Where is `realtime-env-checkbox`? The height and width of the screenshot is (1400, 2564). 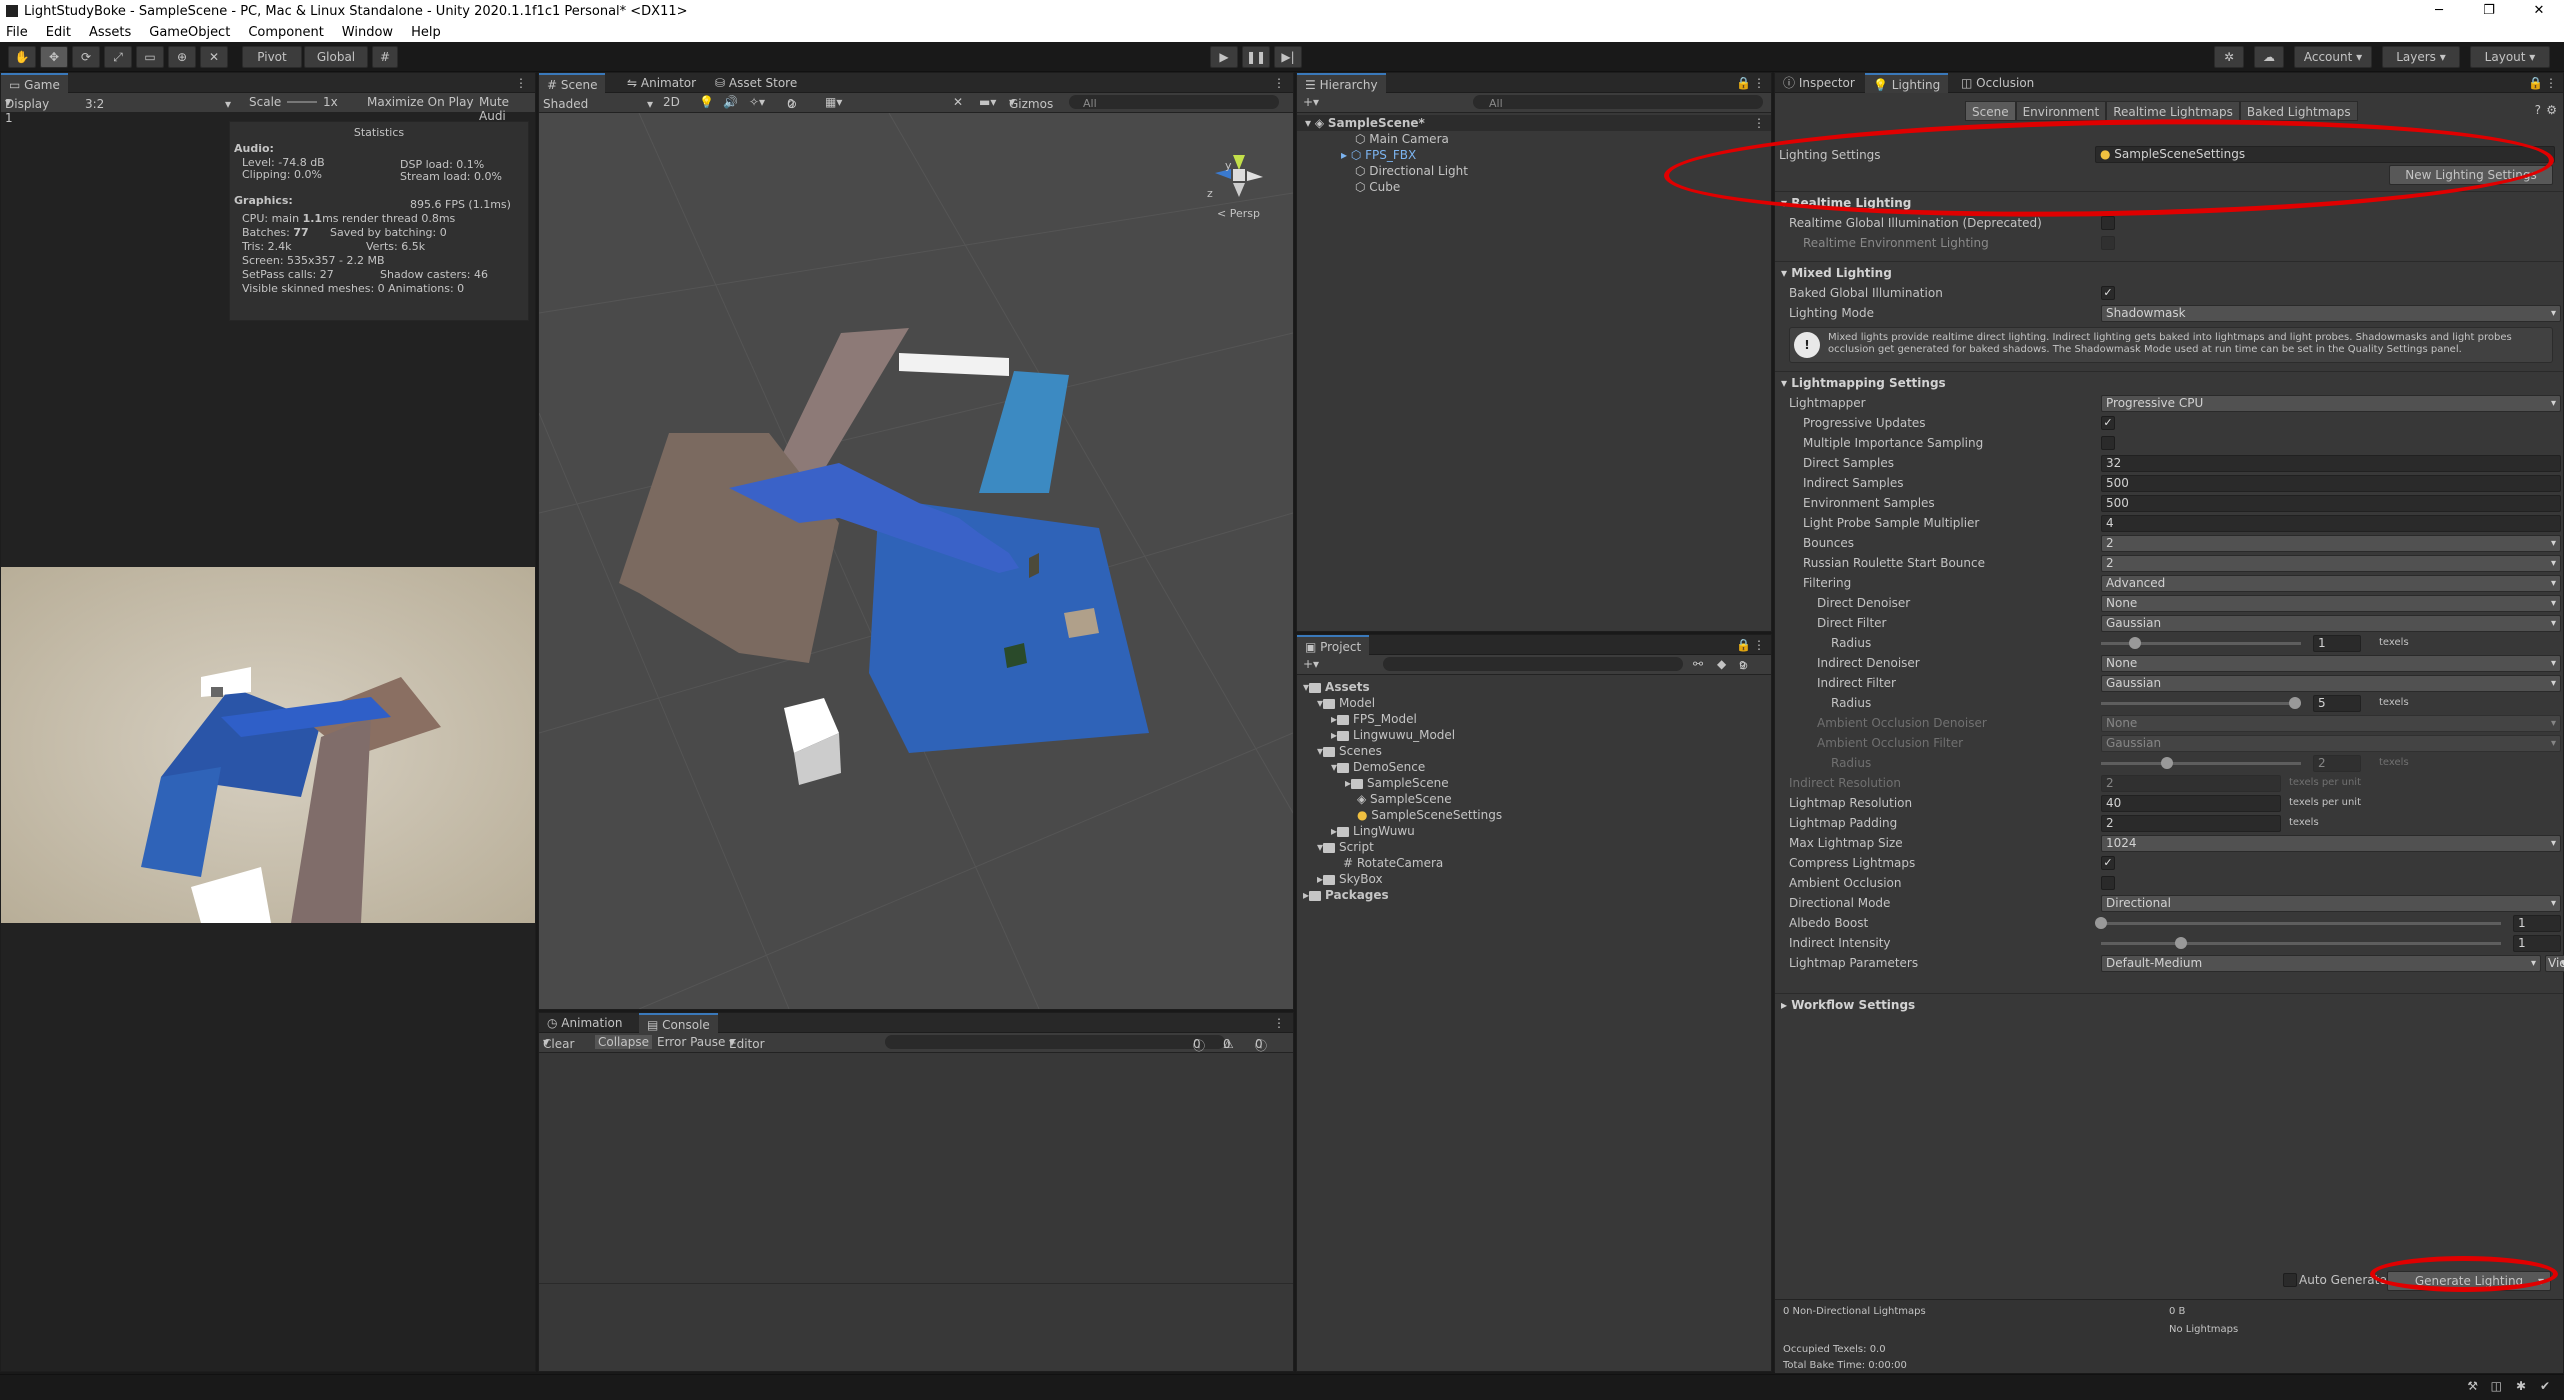
realtime-env-checkbox is located at coordinates (2108, 243).